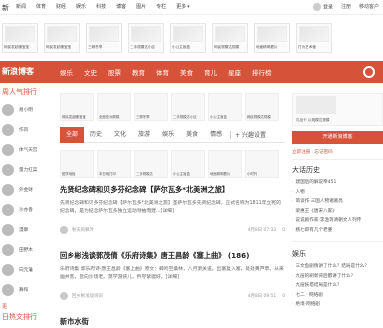  Describe the element at coordinates (114, 72) in the screenshot. I see `channel-tab-stocks: 股票` at that location.